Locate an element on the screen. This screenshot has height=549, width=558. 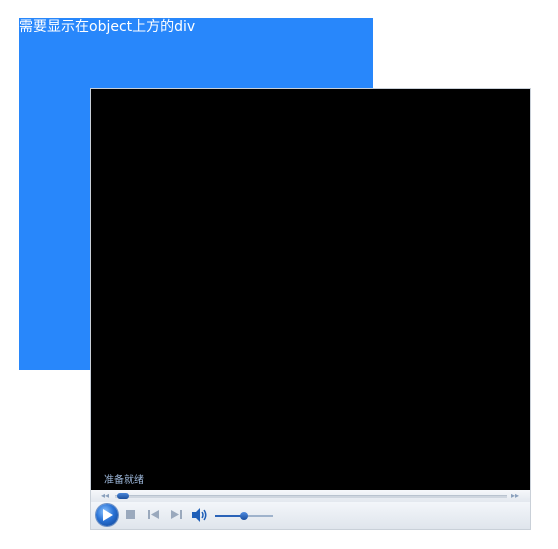
player-controls is located at coordinates (310, 515).